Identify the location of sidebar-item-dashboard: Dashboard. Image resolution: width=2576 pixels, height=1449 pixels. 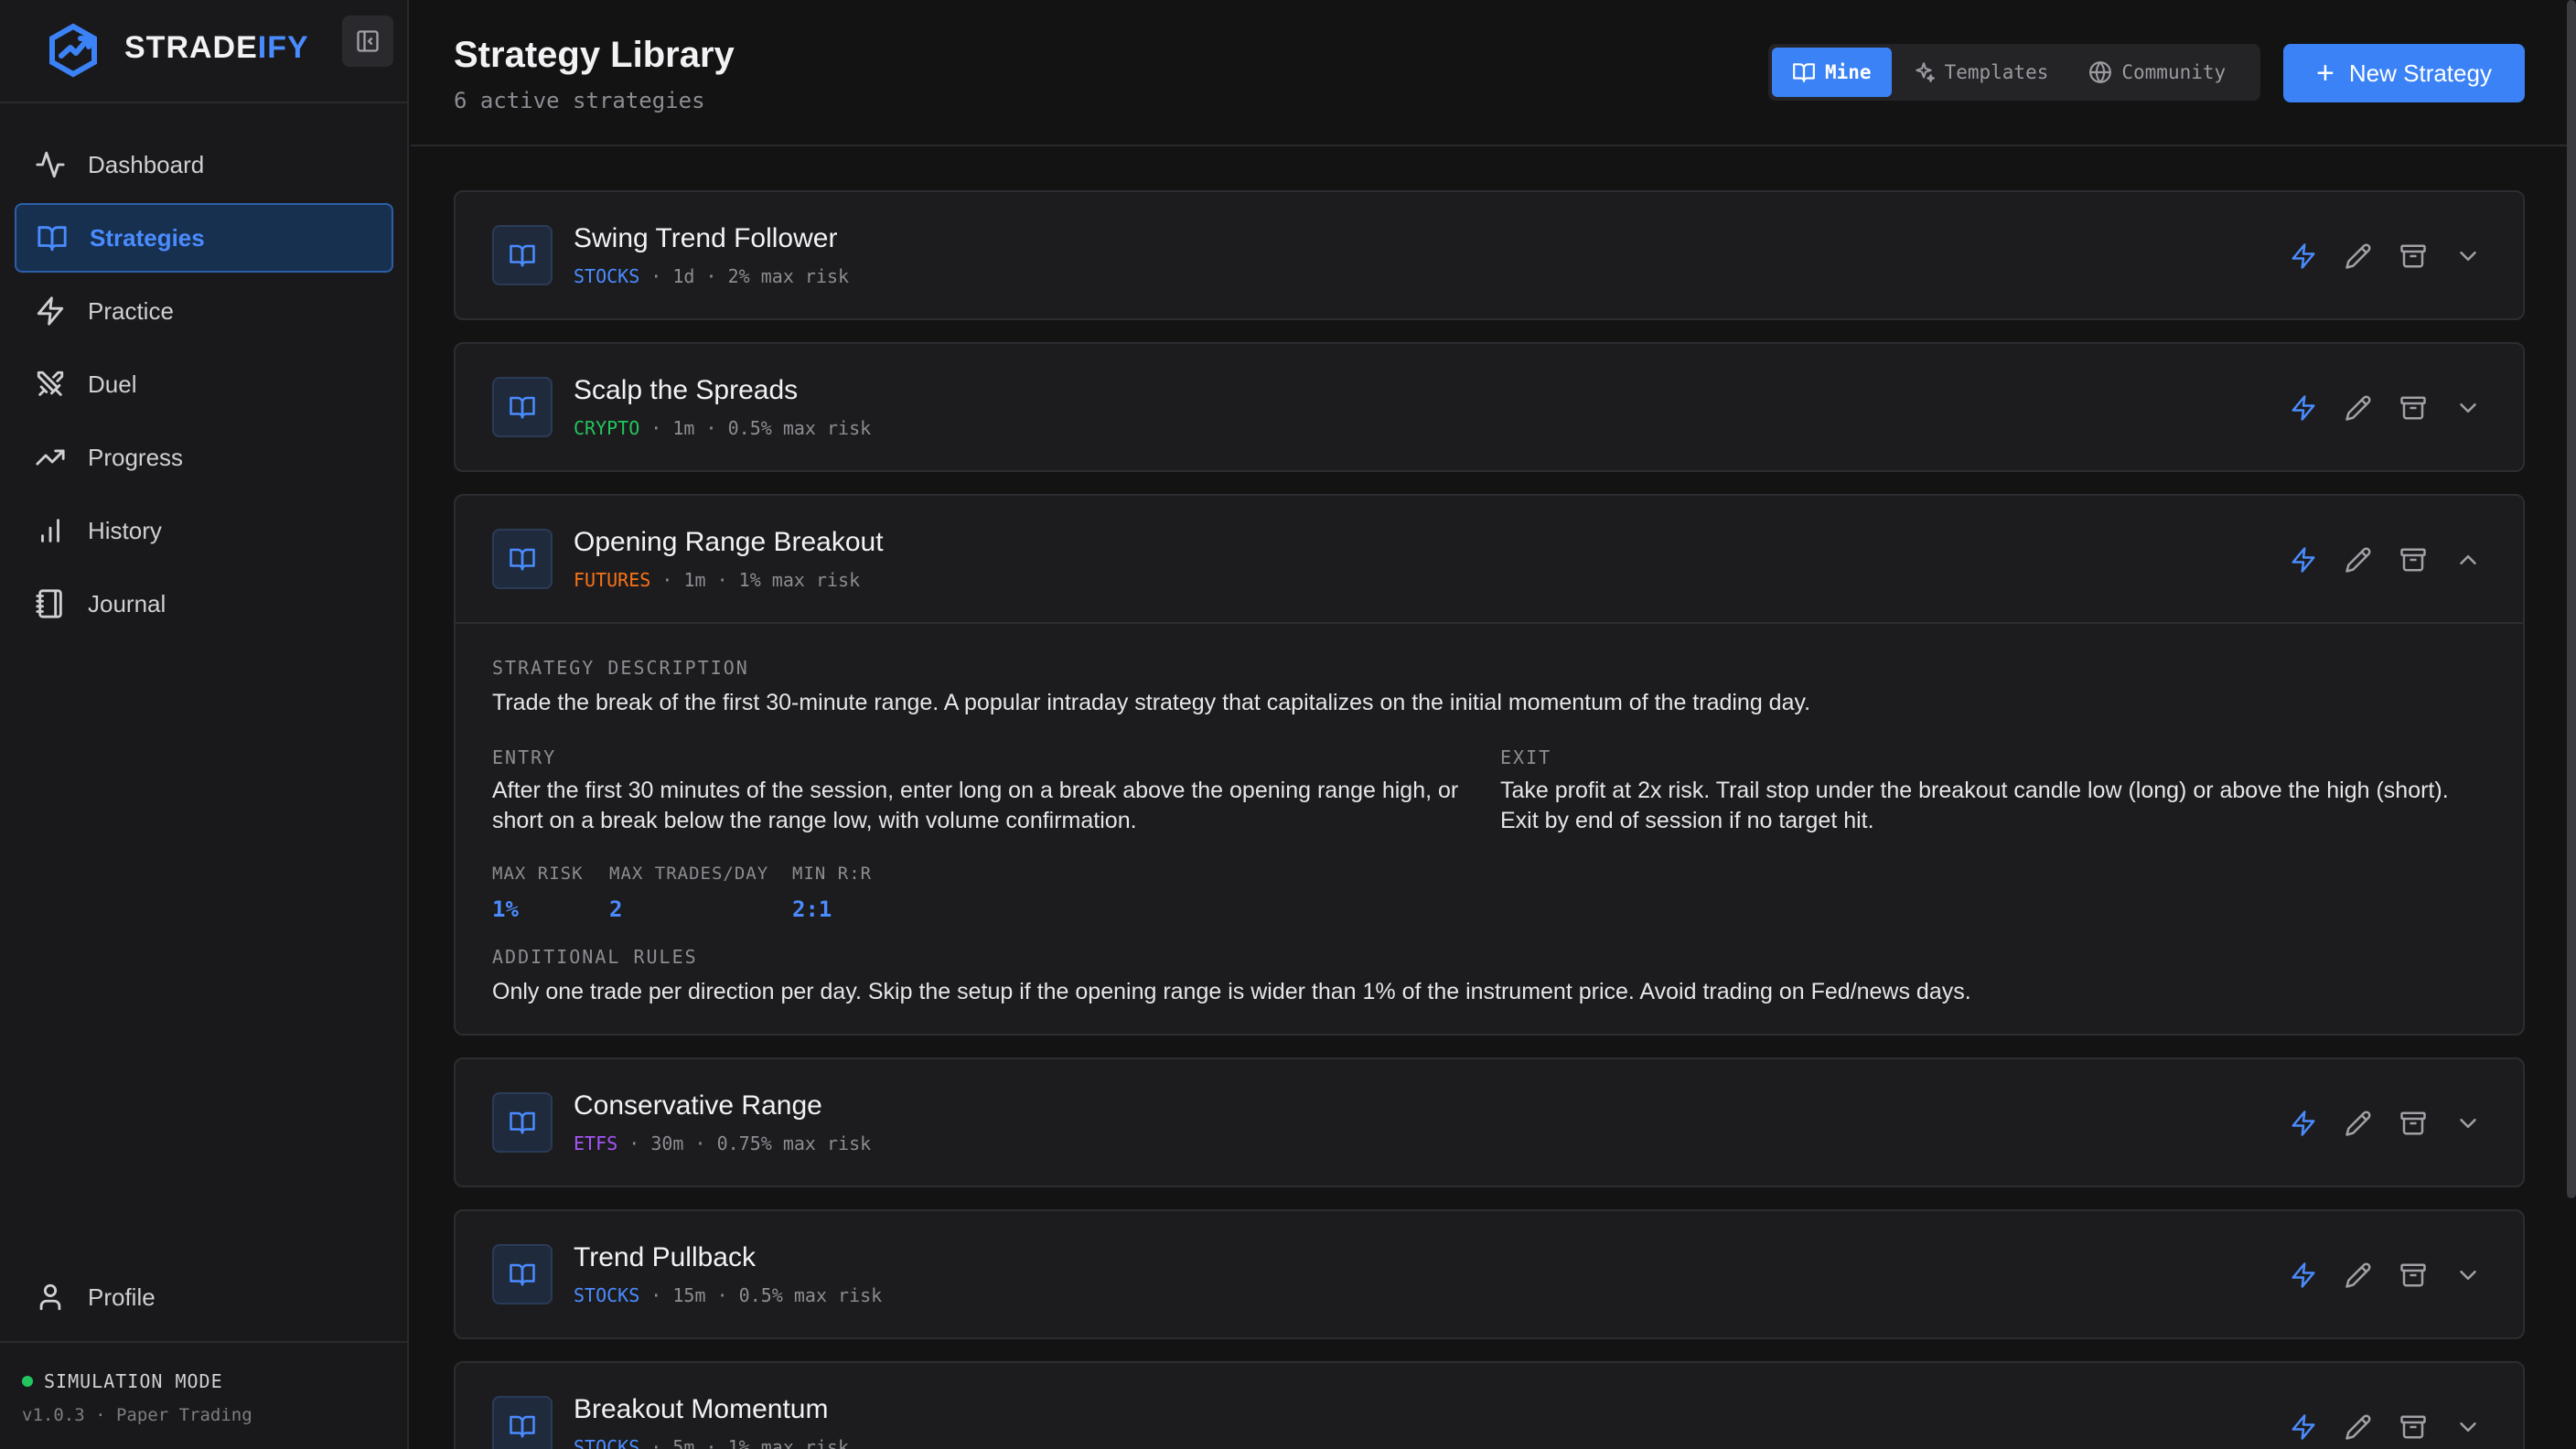
(204, 164).